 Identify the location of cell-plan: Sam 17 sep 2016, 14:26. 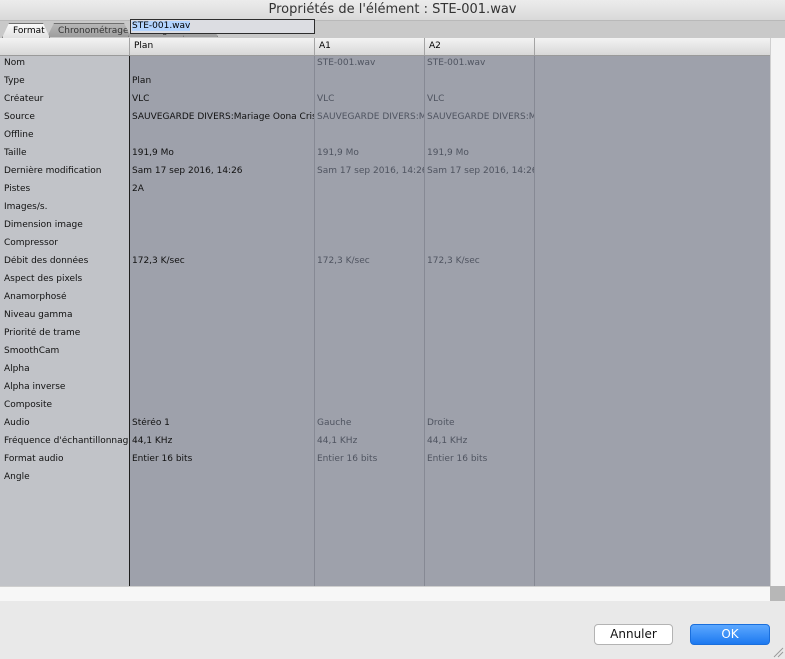
(223, 171).